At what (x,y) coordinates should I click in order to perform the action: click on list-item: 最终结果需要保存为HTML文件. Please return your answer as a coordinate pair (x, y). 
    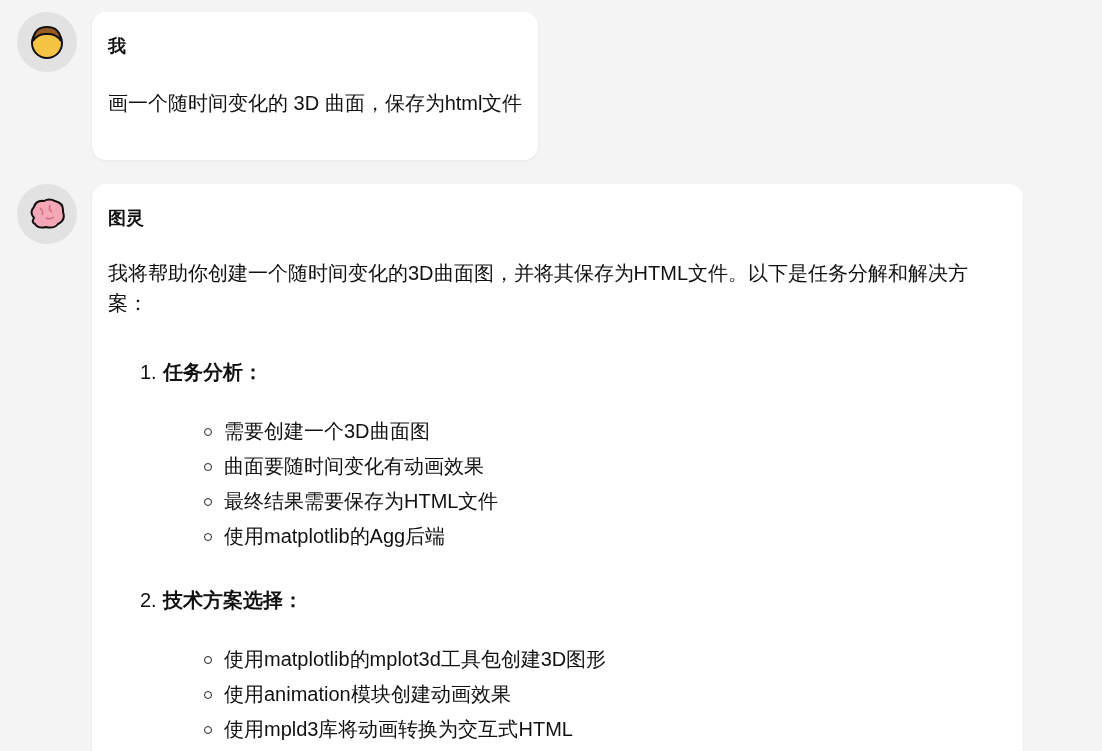
    Looking at the image, I should click on (361, 501).